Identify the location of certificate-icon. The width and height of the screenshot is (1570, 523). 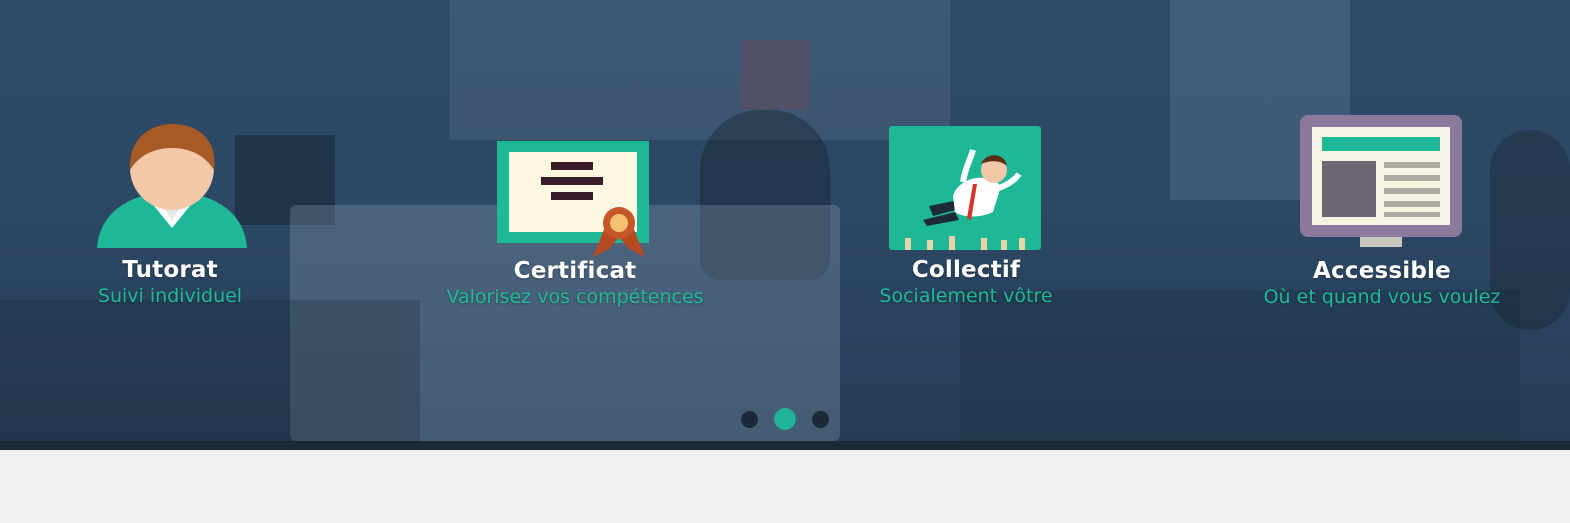
(573, 202).